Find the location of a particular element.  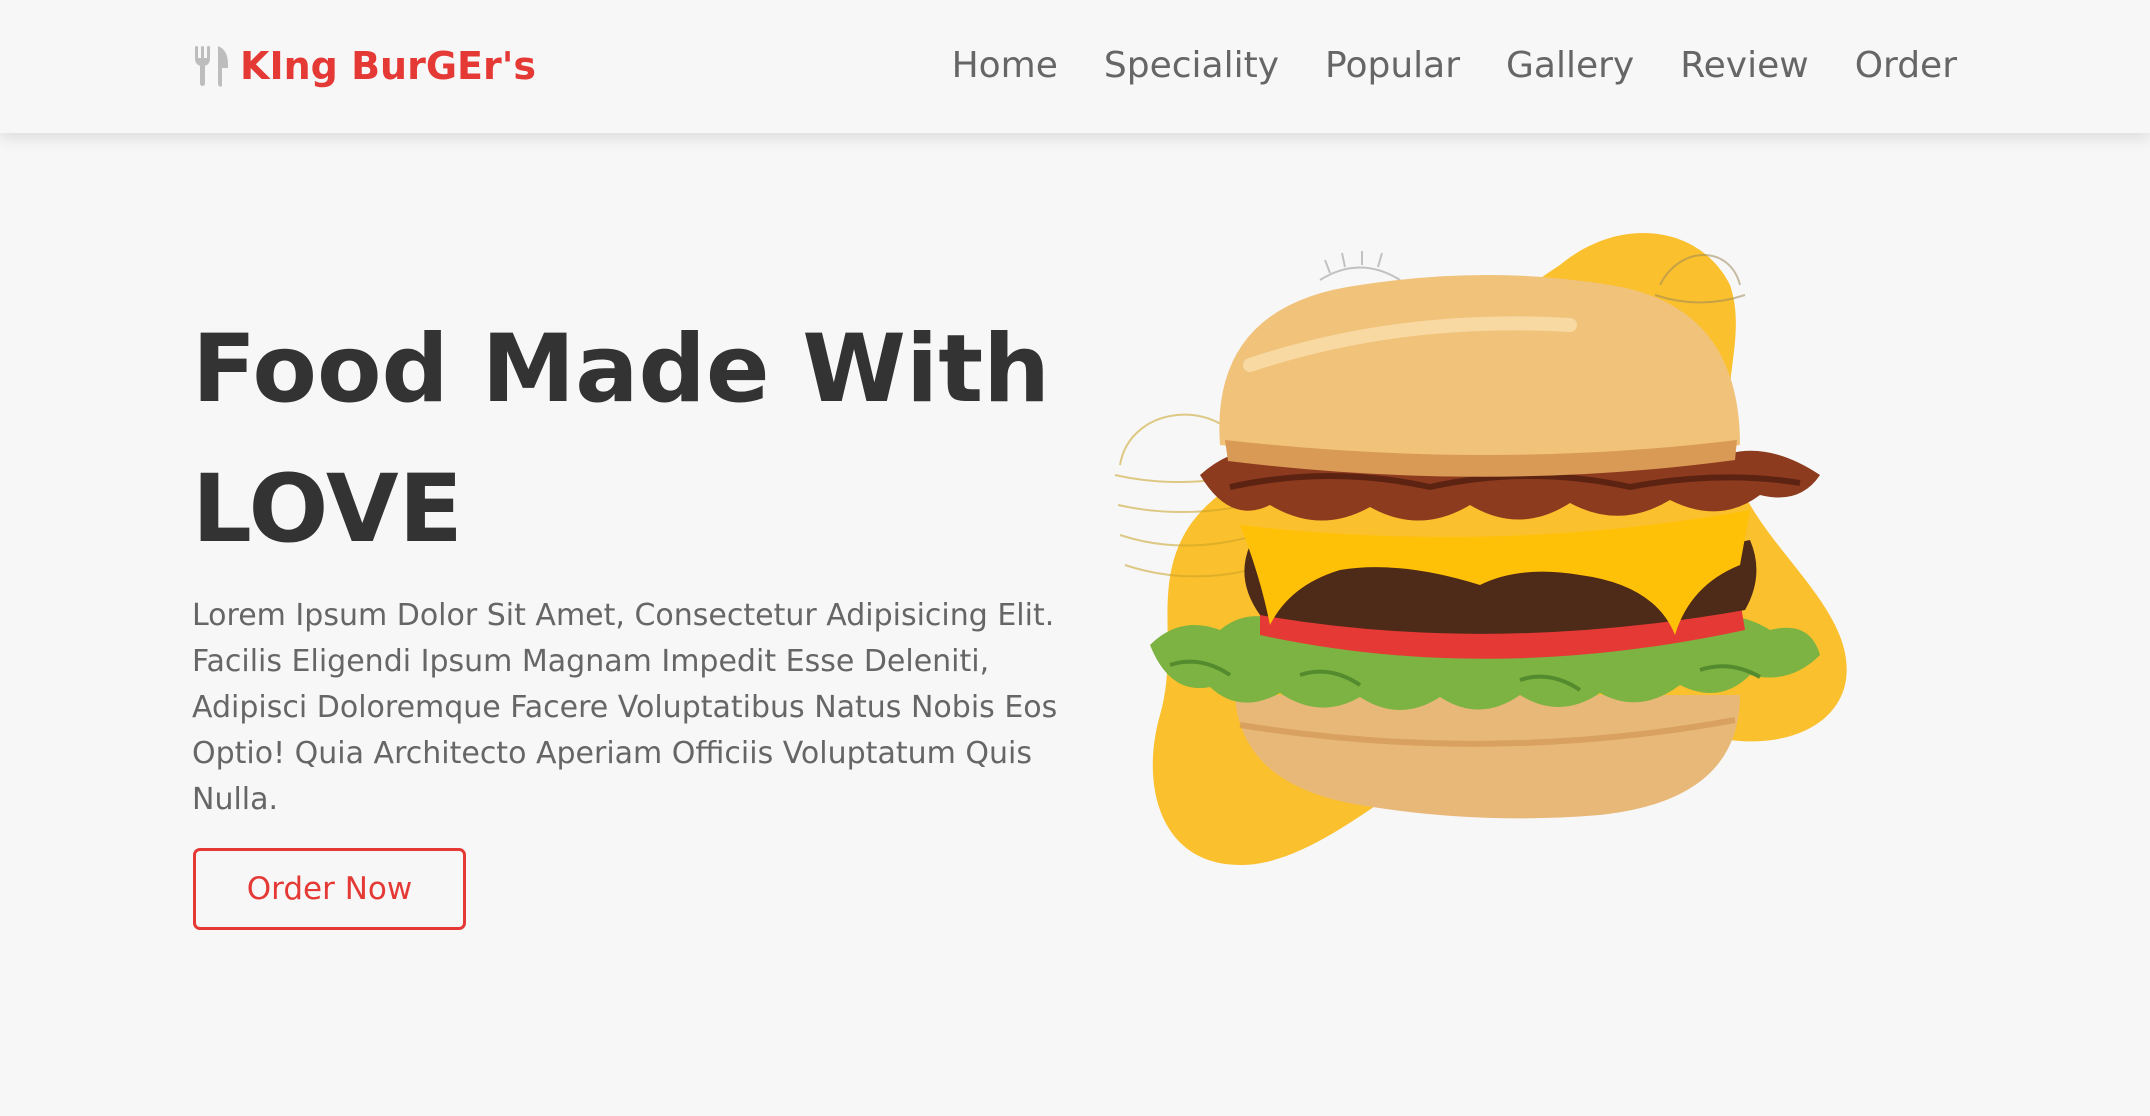

nav-link-review: Review is located at coordinates (1744, 66).